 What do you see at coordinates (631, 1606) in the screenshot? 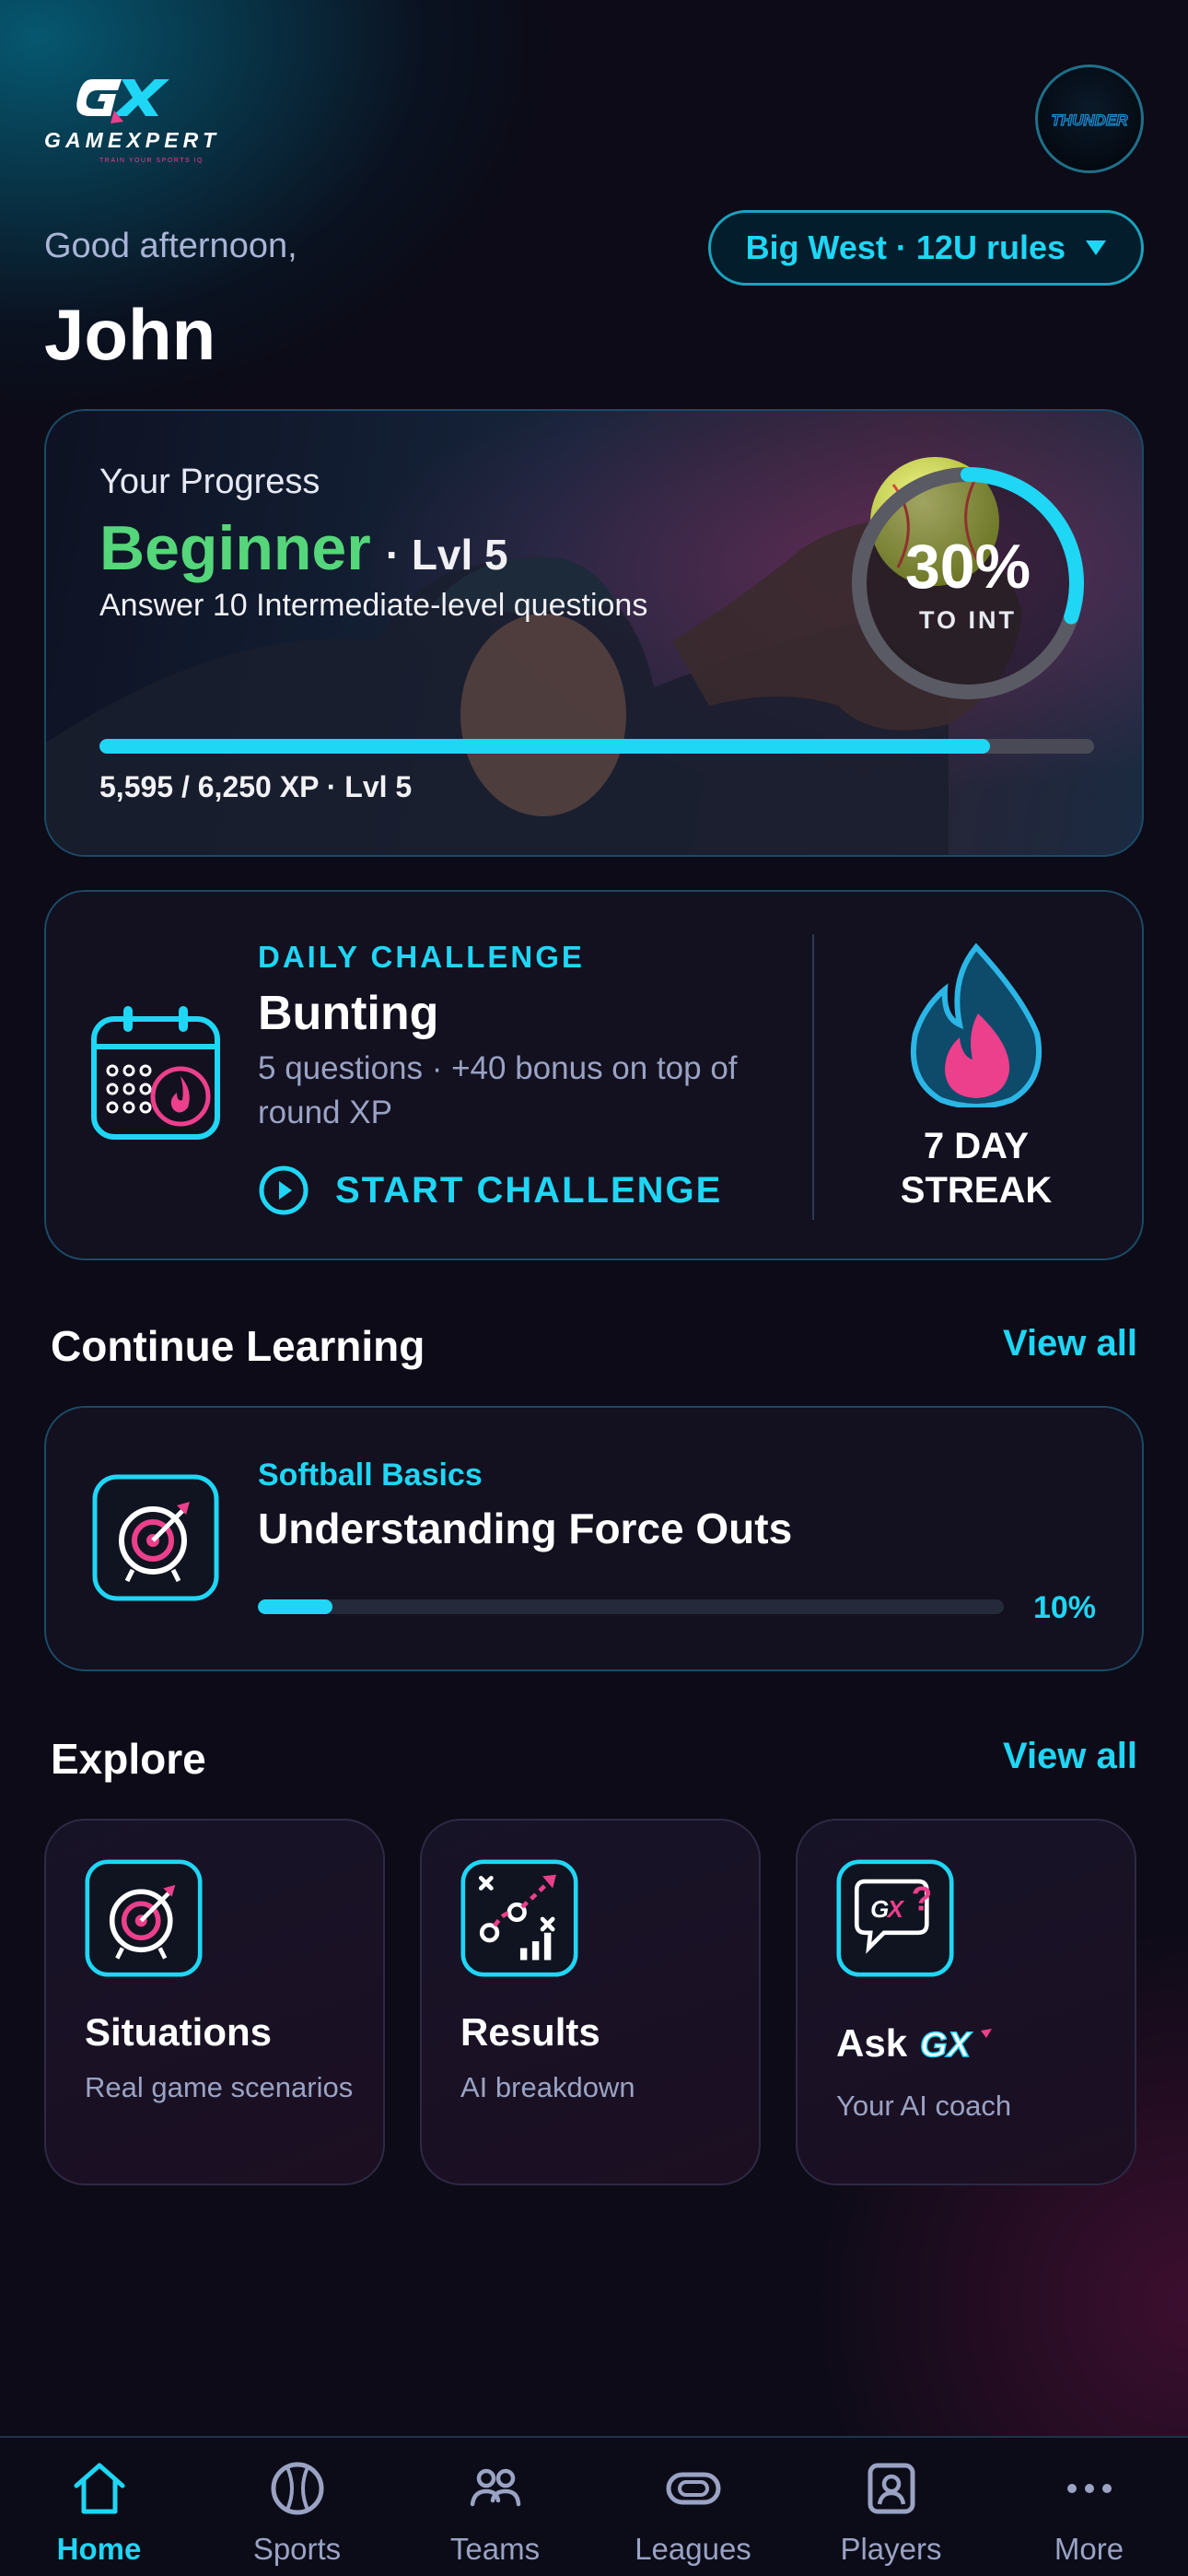
I see `course-progress-bar` at bounding box center [631, 1606].